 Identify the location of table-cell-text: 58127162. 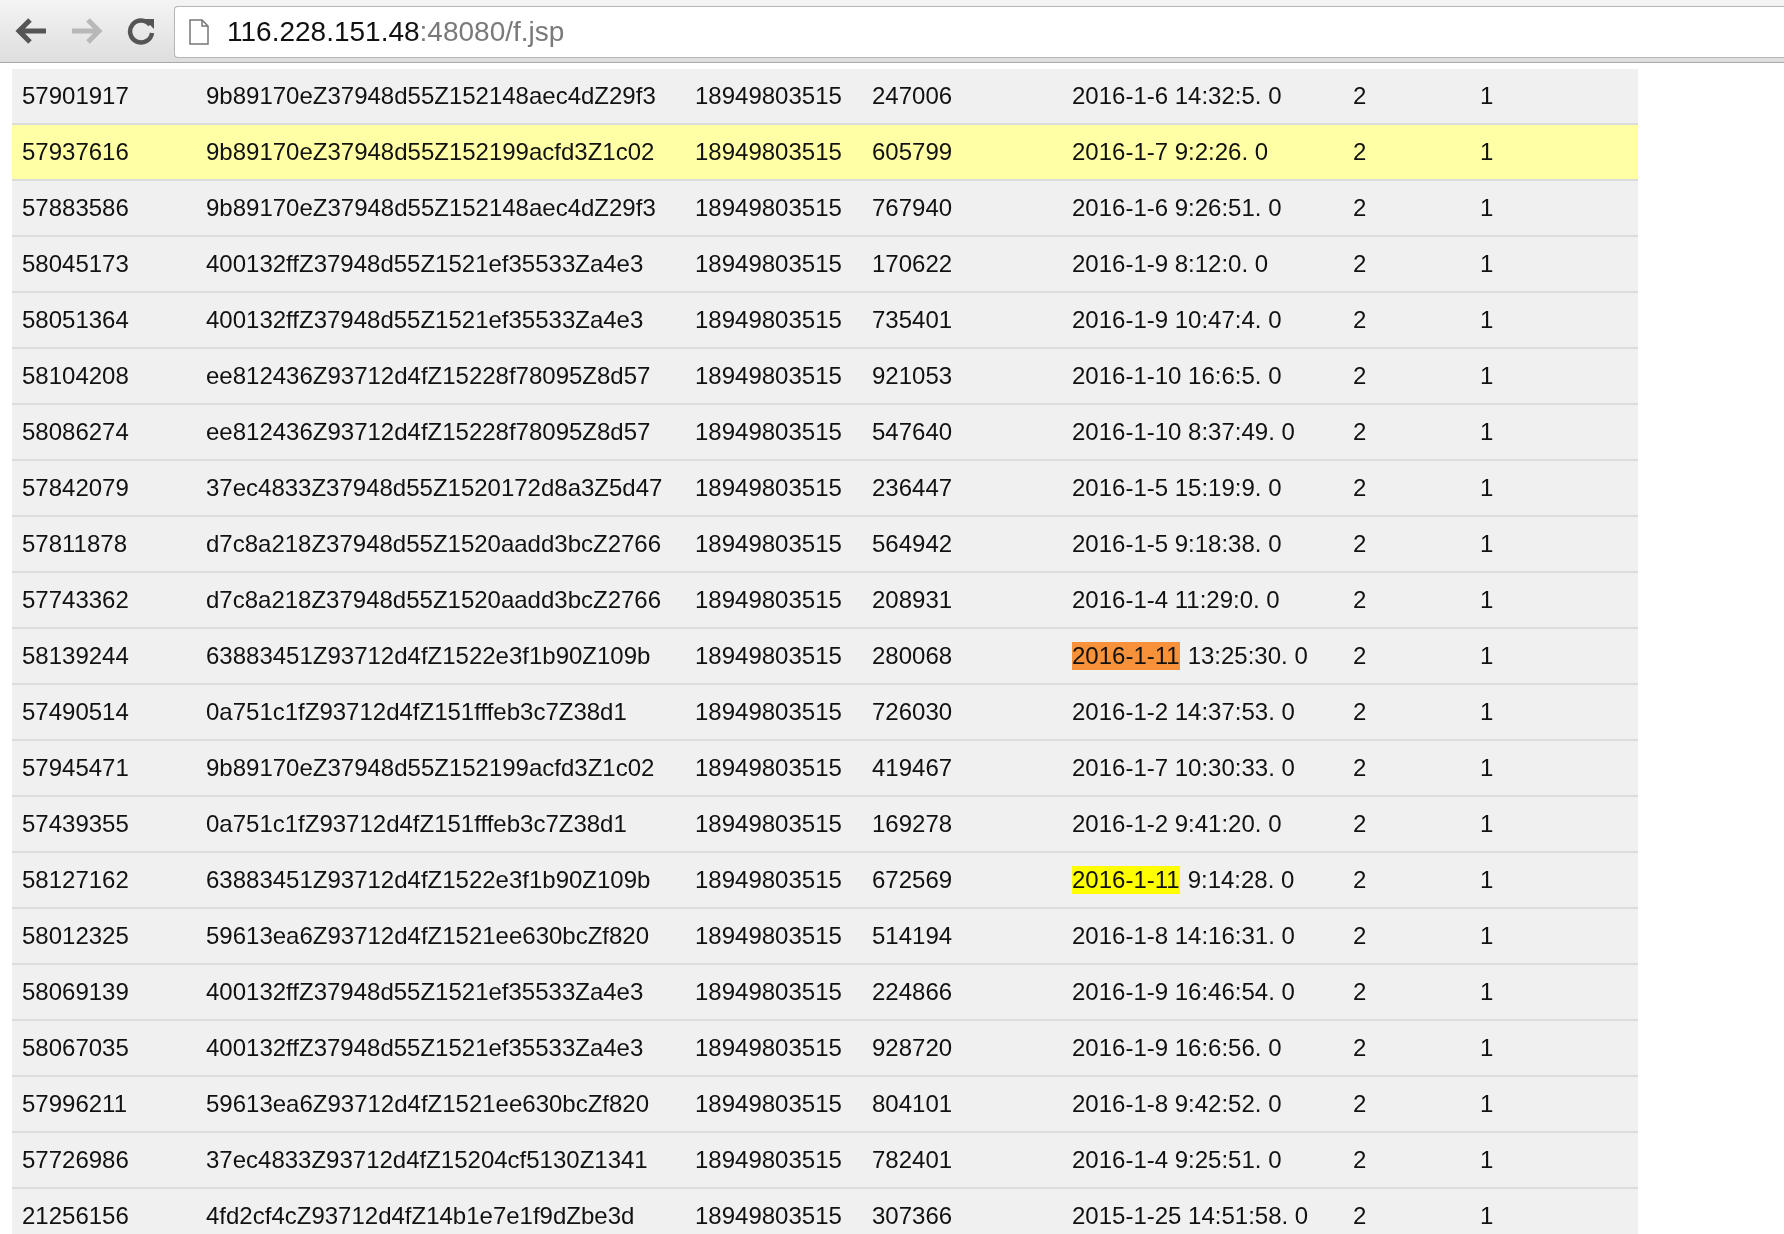
(75, 880).